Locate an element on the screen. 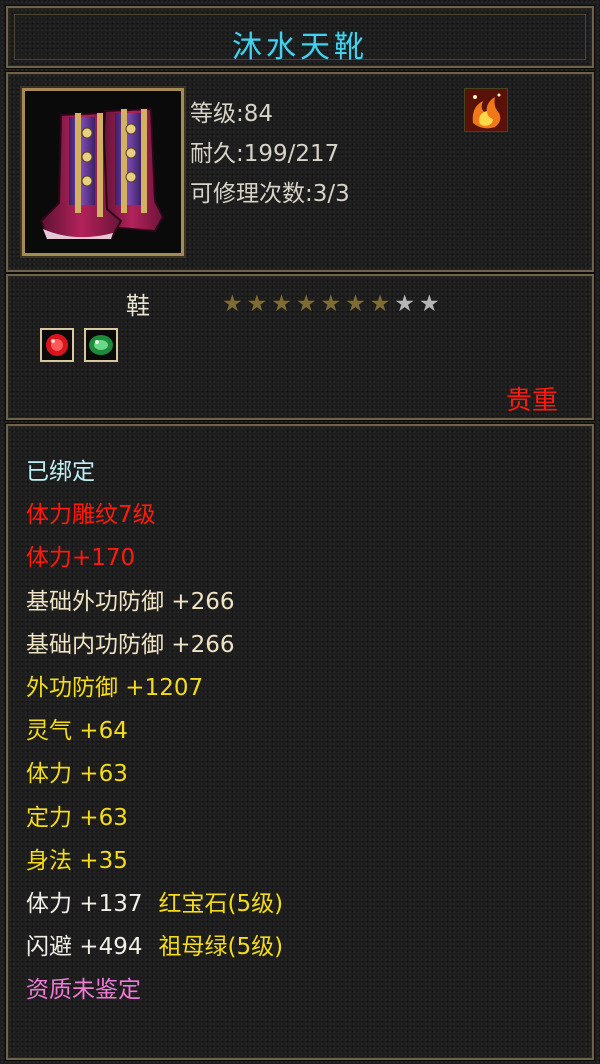 The height and width of the screenshot is (1064, 600). item-icon-slot is located at coordinates (103, 172).